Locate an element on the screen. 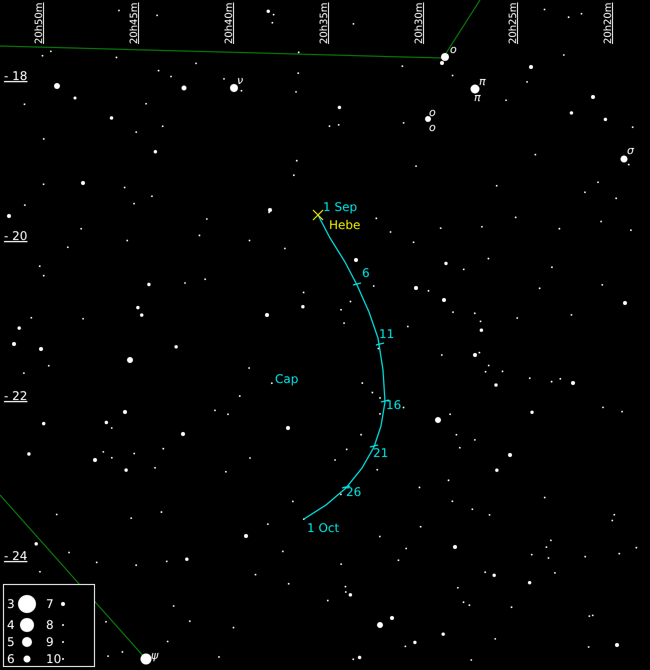 The image size is (650, 670). magnitude-label: 10 is located at coordinates (54, 659).